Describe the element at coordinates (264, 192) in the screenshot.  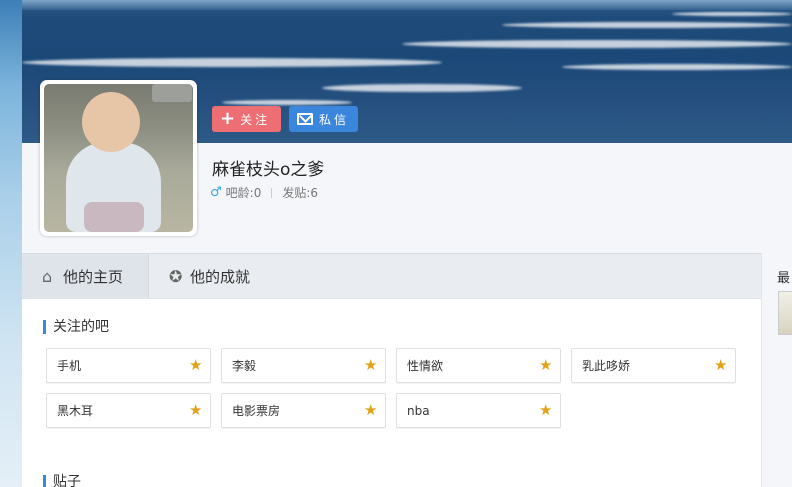
I see `profile-meta: ♂ 吧龄:0 发贴:6` at that location.